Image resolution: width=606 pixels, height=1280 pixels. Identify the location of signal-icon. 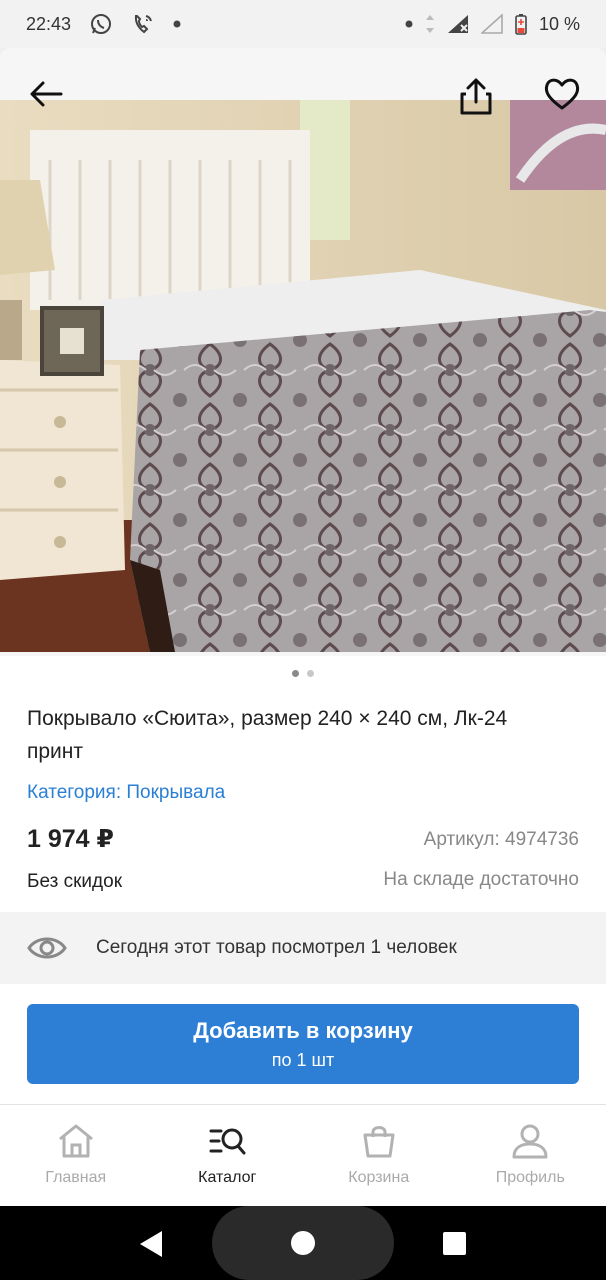
(458, 24).